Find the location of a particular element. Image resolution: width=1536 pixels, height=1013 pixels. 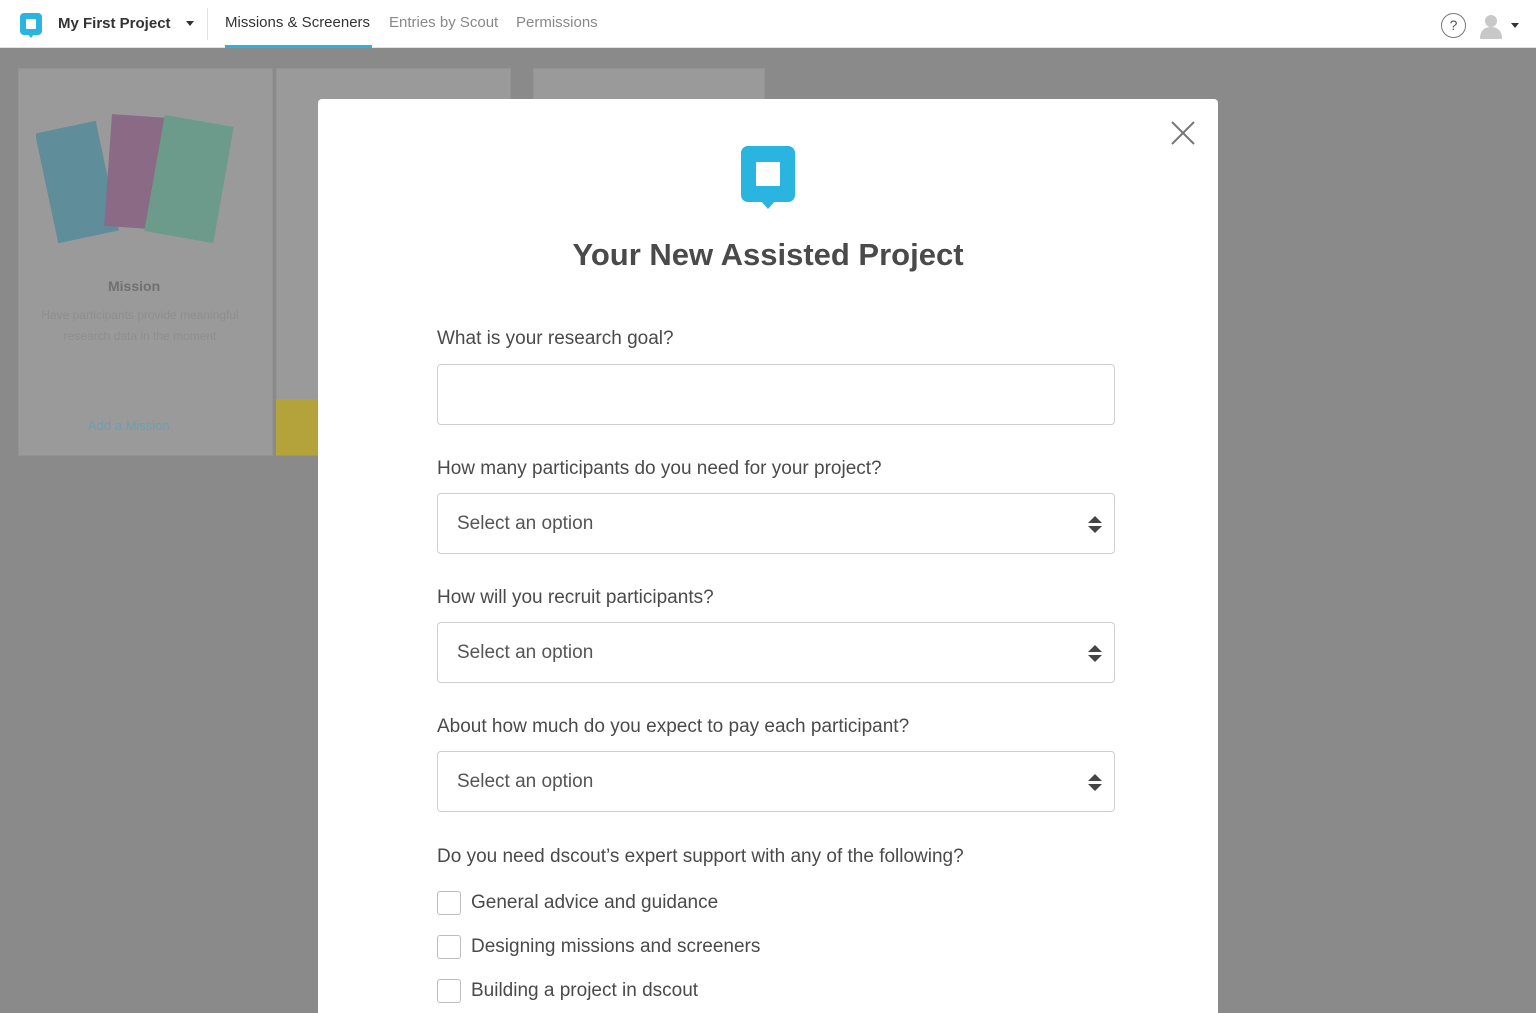

modal-title: Your New Assisted Project is located at coordinates (768, 254).